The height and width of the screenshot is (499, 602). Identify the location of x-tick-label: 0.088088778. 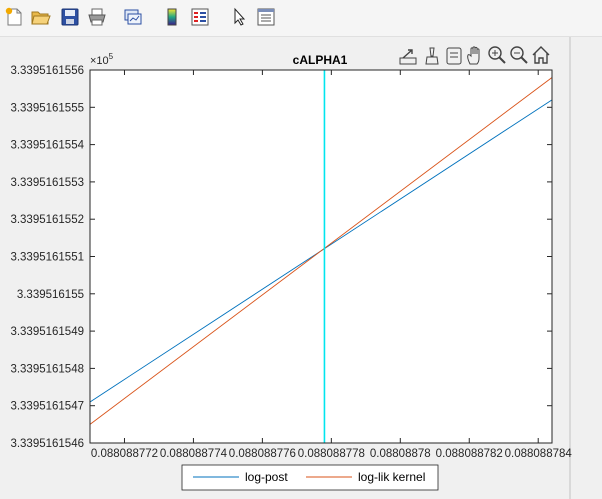
(331, 454).